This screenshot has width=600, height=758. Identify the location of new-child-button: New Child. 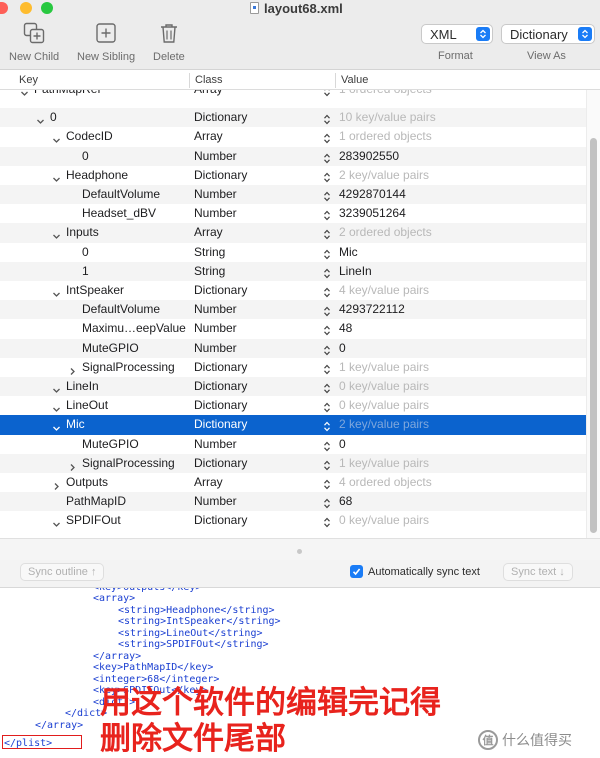
(34, 42).